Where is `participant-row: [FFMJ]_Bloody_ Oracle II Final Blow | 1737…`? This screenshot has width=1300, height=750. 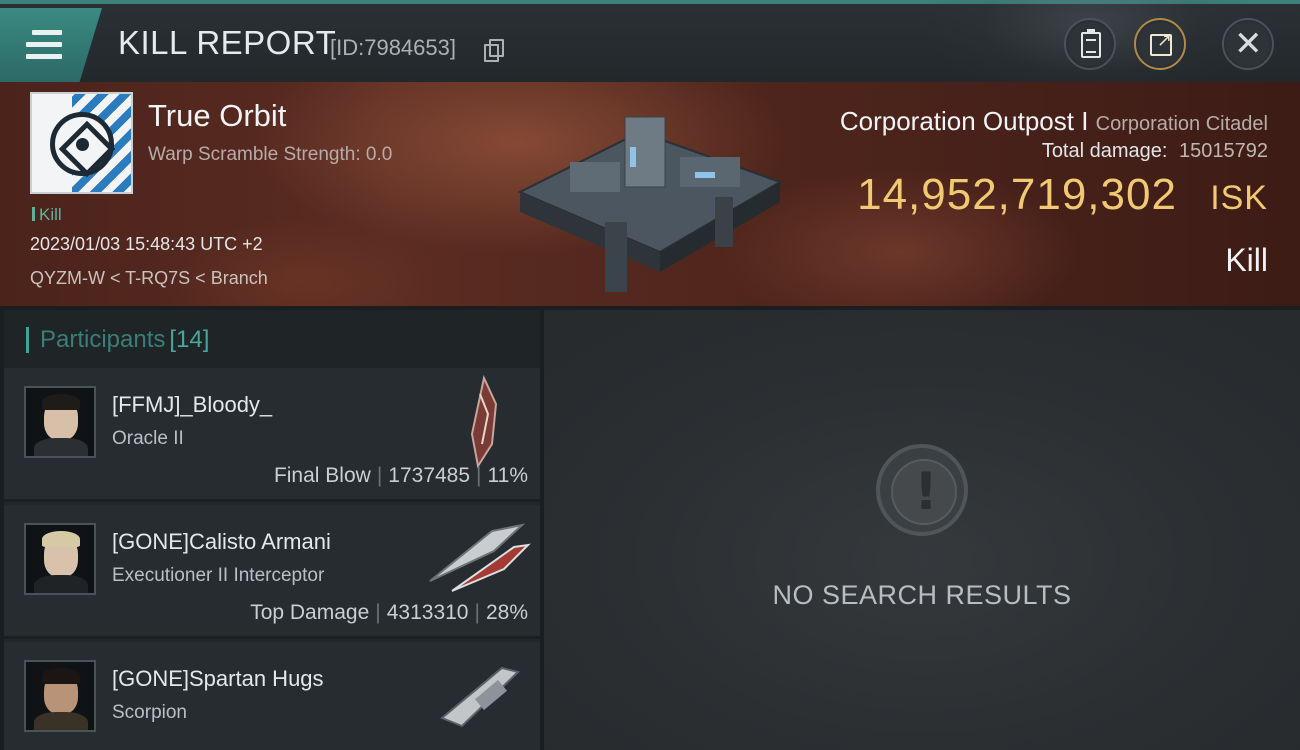
participant-row: [FFMJ]_Bloody_ Oracle II Final Blow | 1737… is located at coordinates (272, 435).